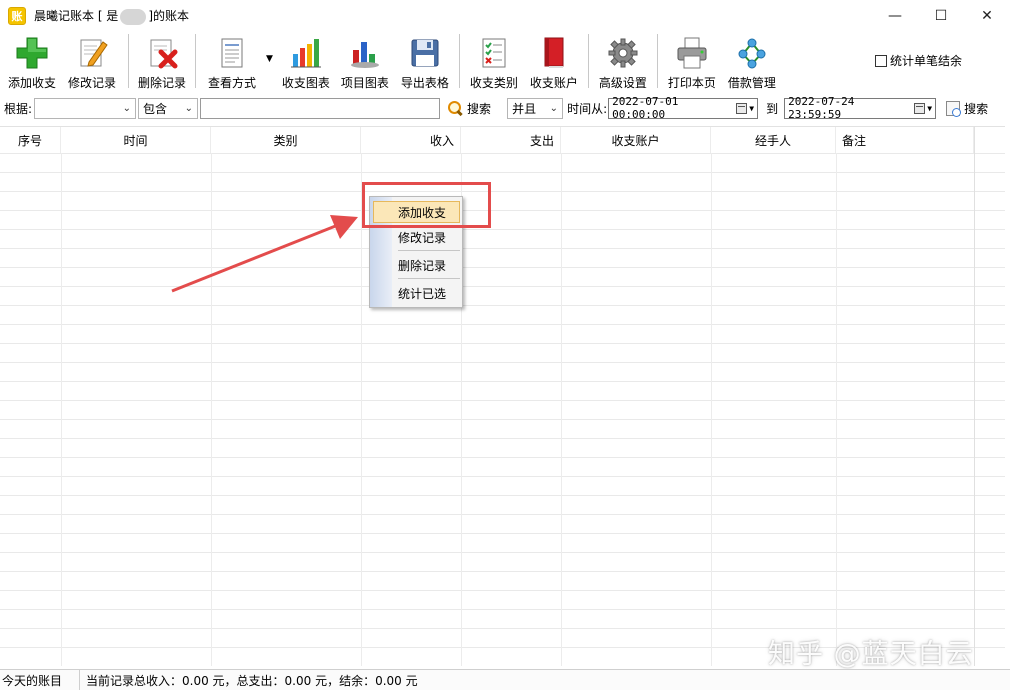 The height and width of the screenshot is (690, 1010). What do you see at coordinates (871, 654) in the screenshot?
I see `watermark: 知乎 @蓝天白云` at bounding box center [871, 654].